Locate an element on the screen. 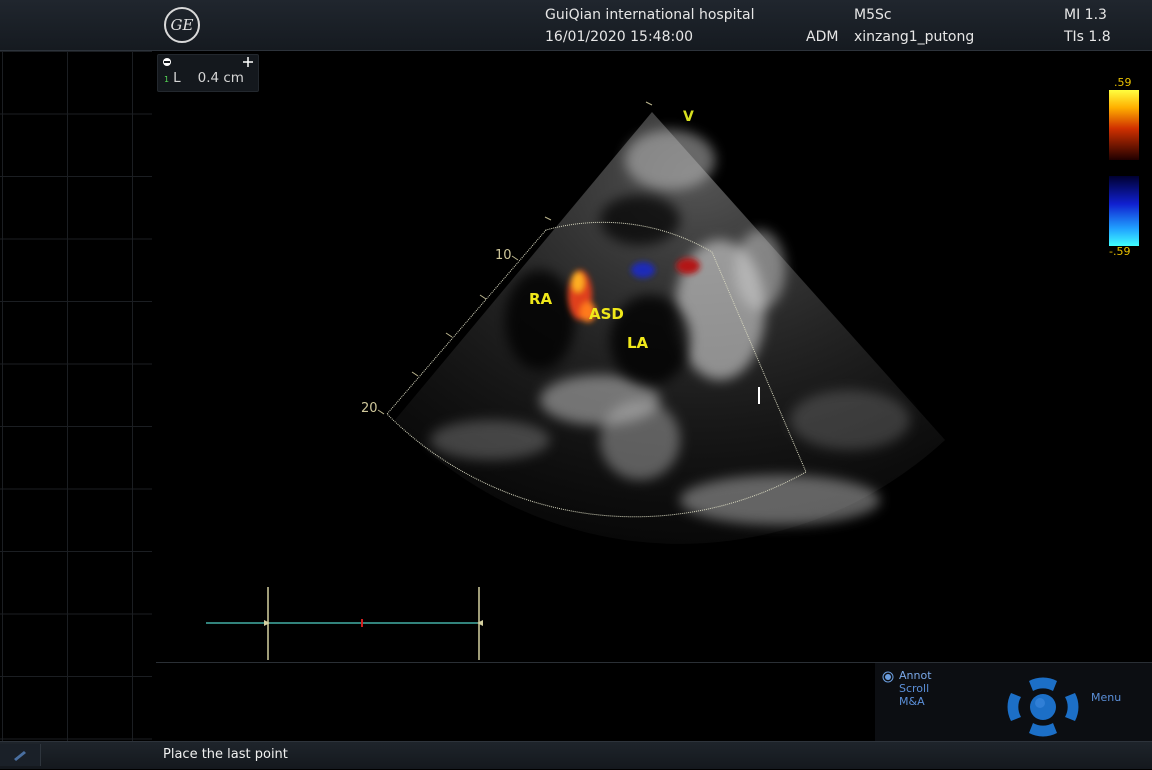  trackball-icon is located at coordinates (1043, 706).